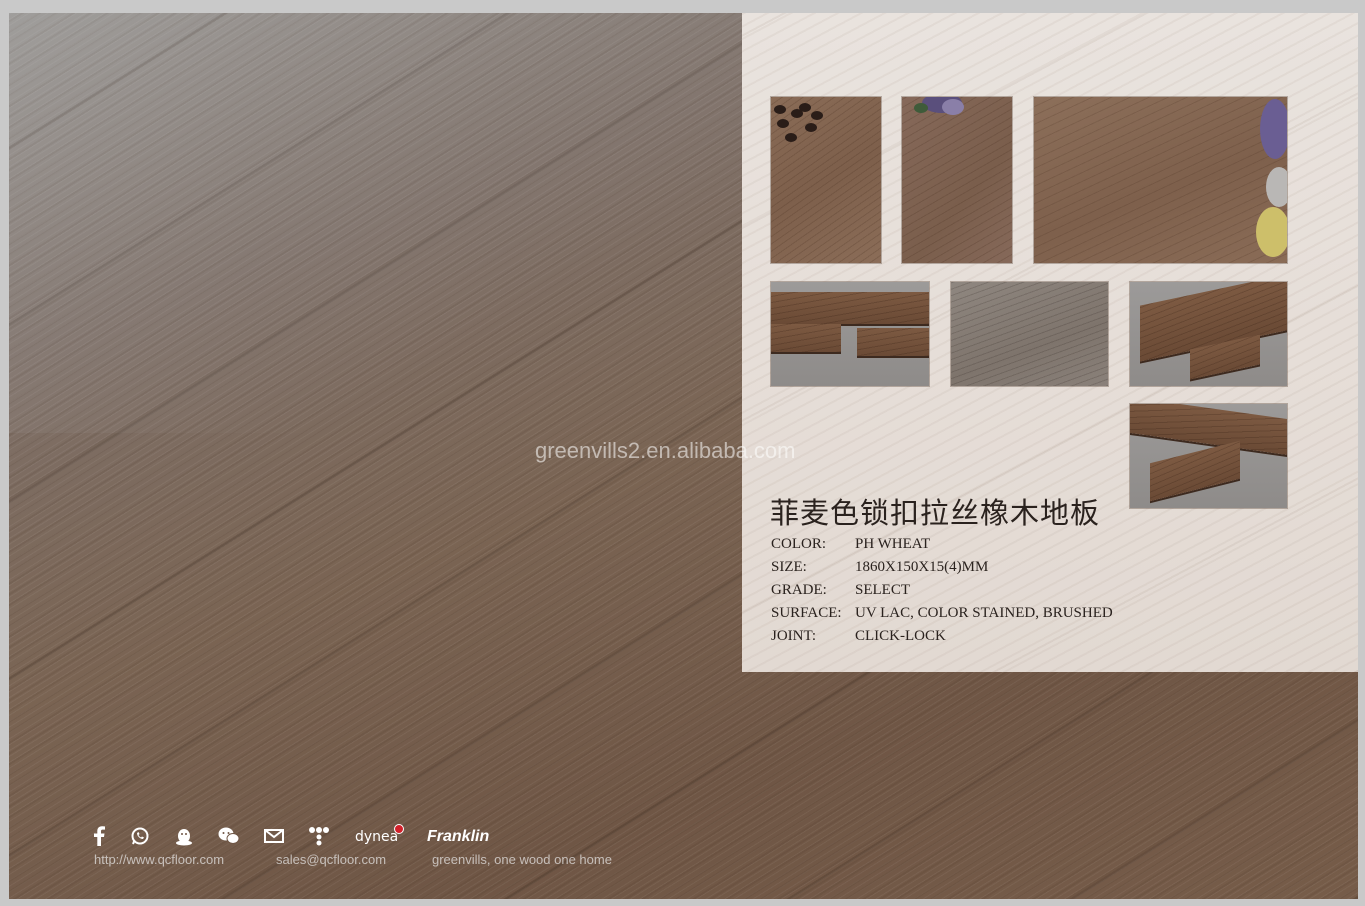 This screenshot has height=906, width=1365. I want to click on product-title: 菲麦色锁扣拉丝橡木地板, so click(935, 513).